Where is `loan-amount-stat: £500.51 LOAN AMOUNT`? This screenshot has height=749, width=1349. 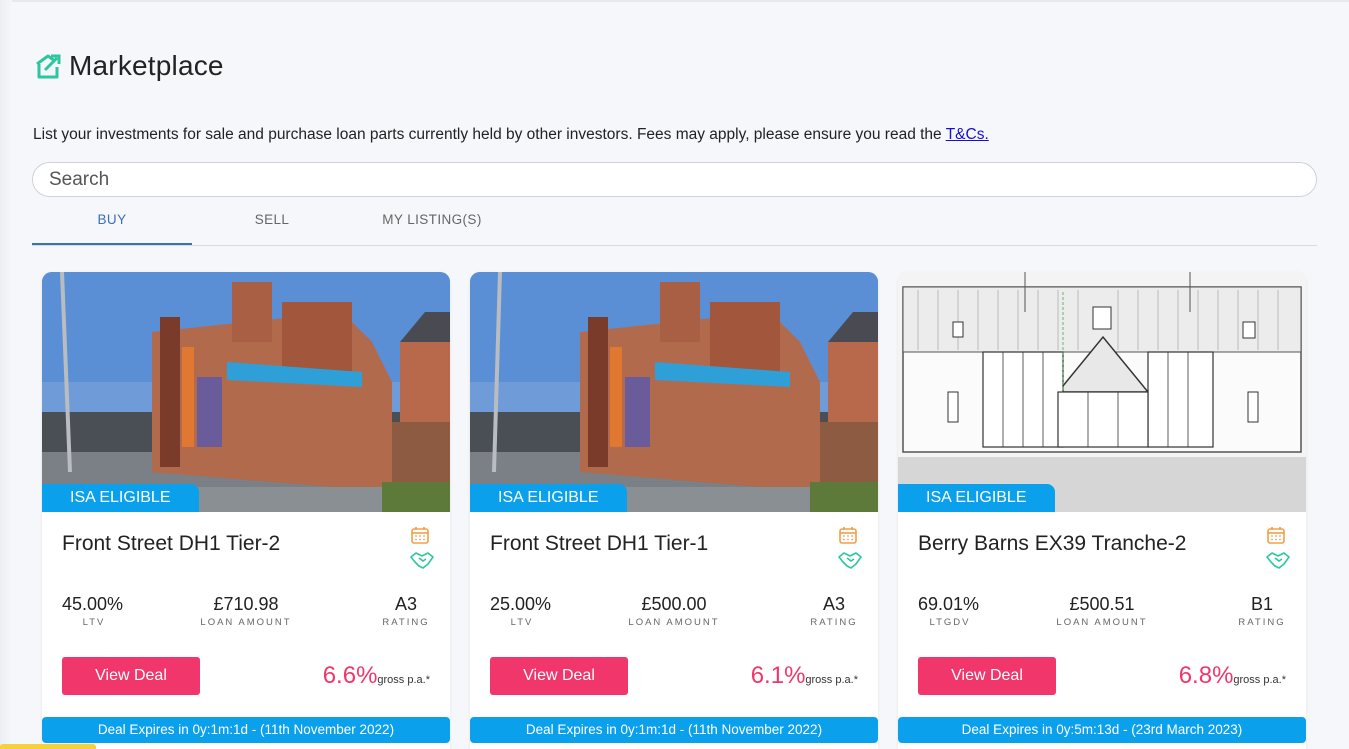 loan-amount-stat: £500.51 LOAN AMOUNT is located at coordinates (1102, 611).